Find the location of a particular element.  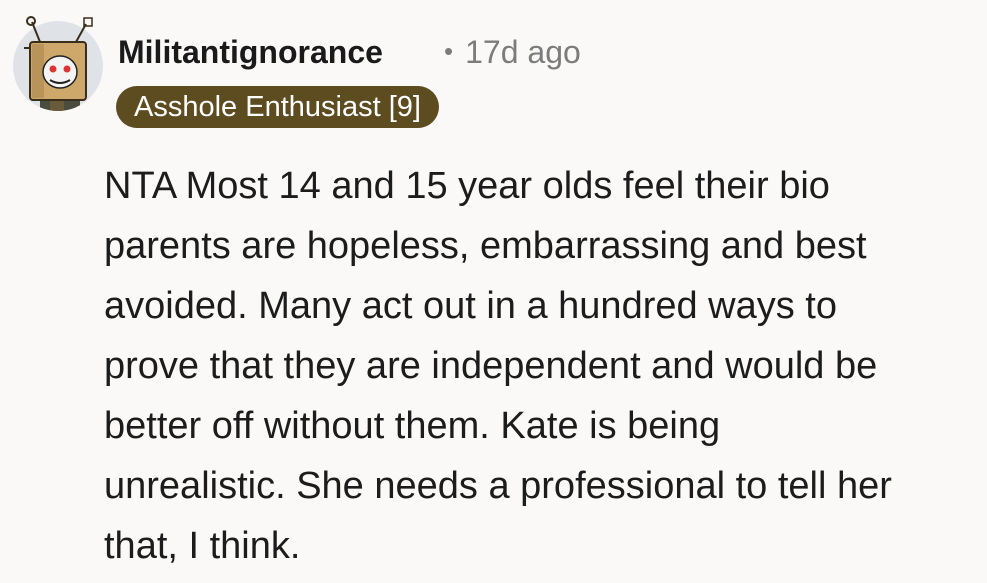

avatar is located at coordinates (58, 64).